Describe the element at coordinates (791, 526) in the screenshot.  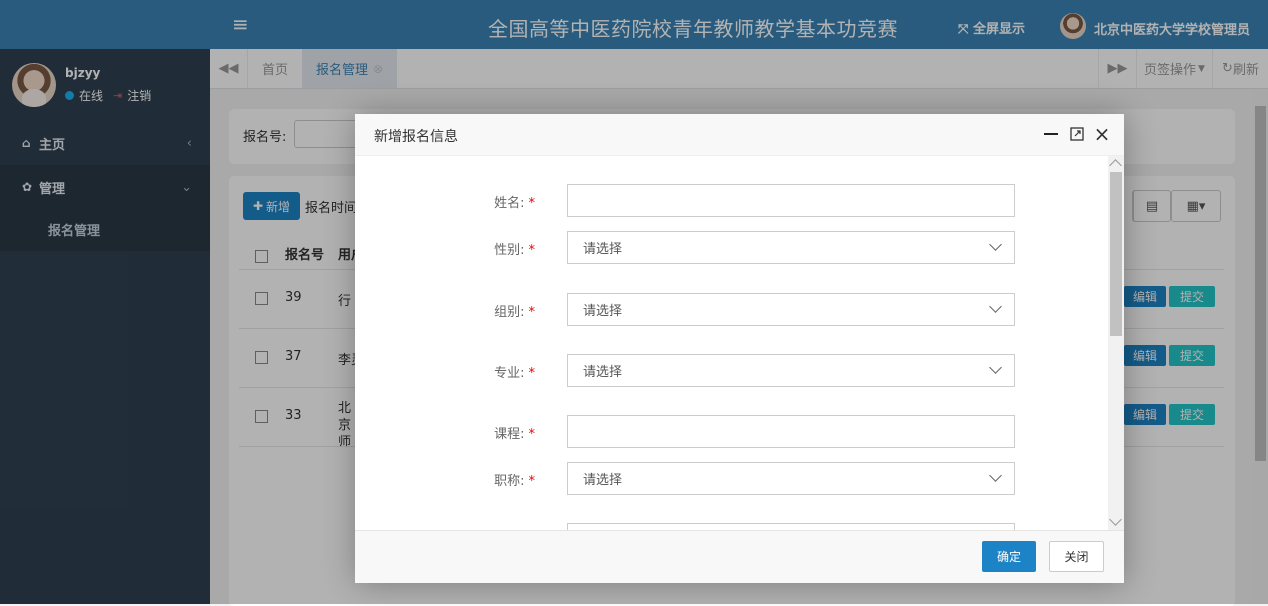
I see `next-field-input` at that location.